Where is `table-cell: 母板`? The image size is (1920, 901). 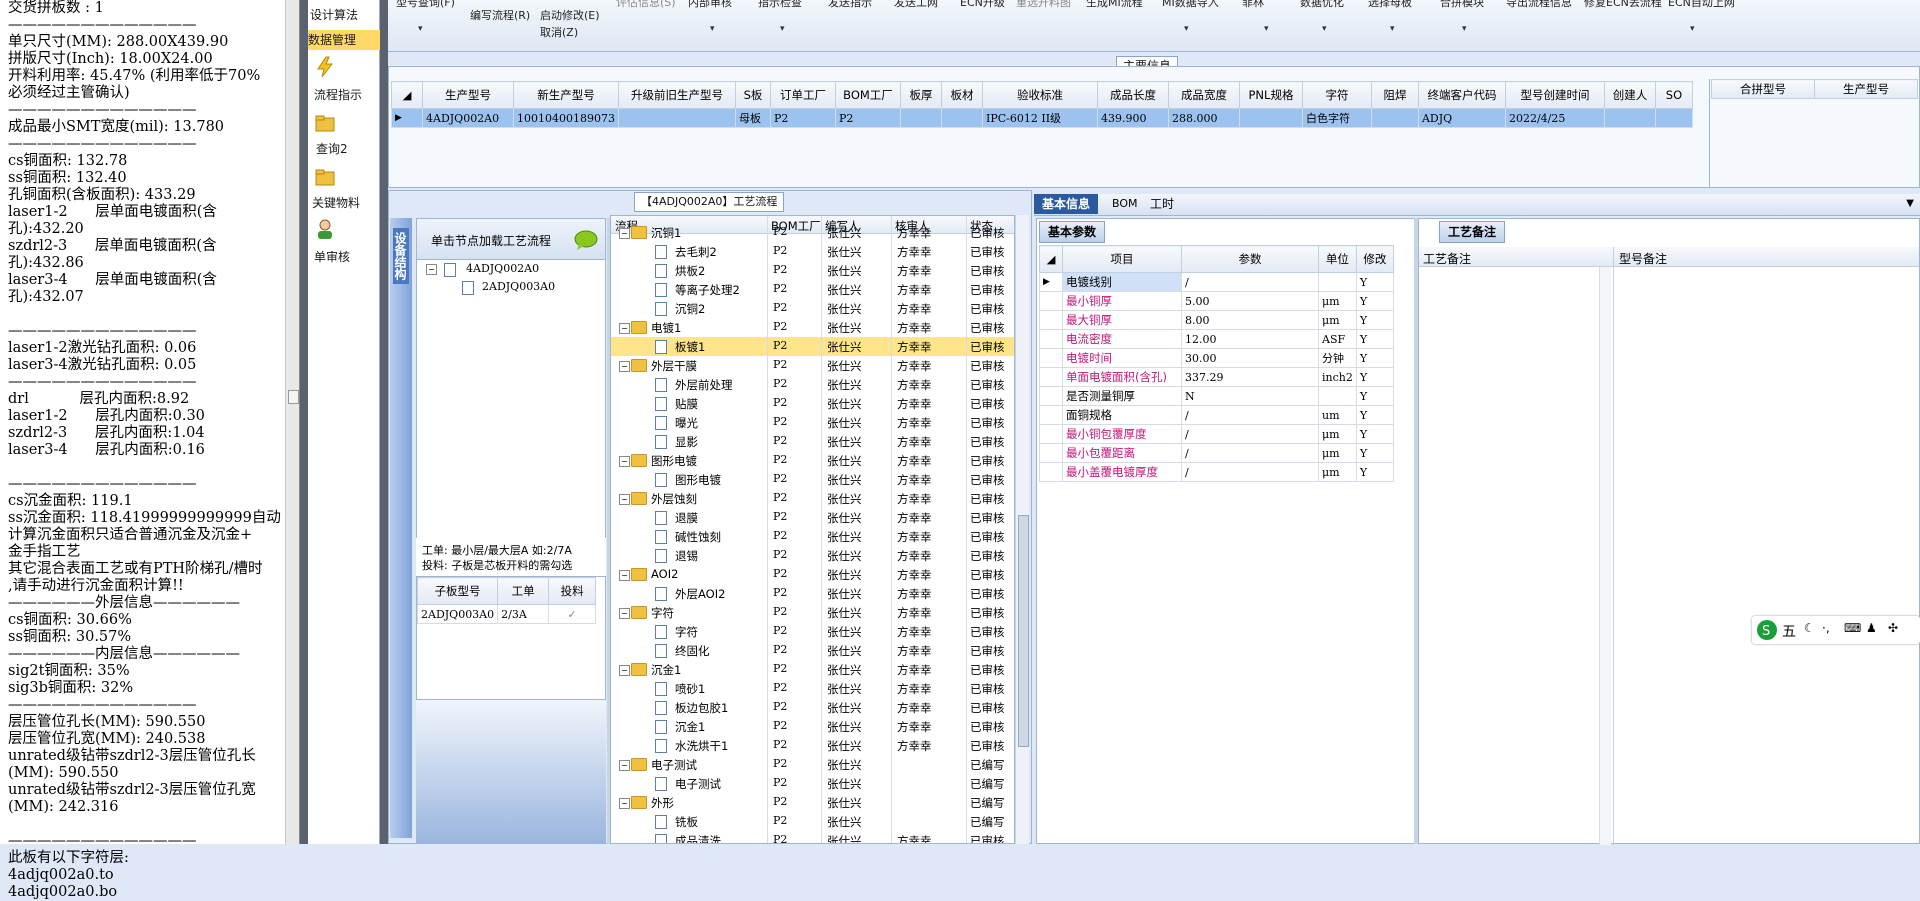 table-cell: 母板 is located at coordinates (752, 118).